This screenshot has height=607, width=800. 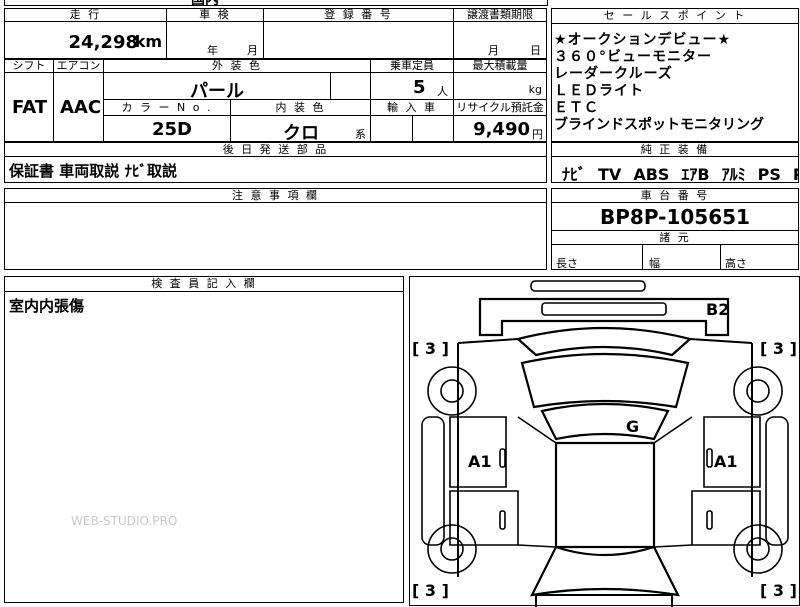 I want to click on max-load-unit: kg, so click(x=535, y=89).